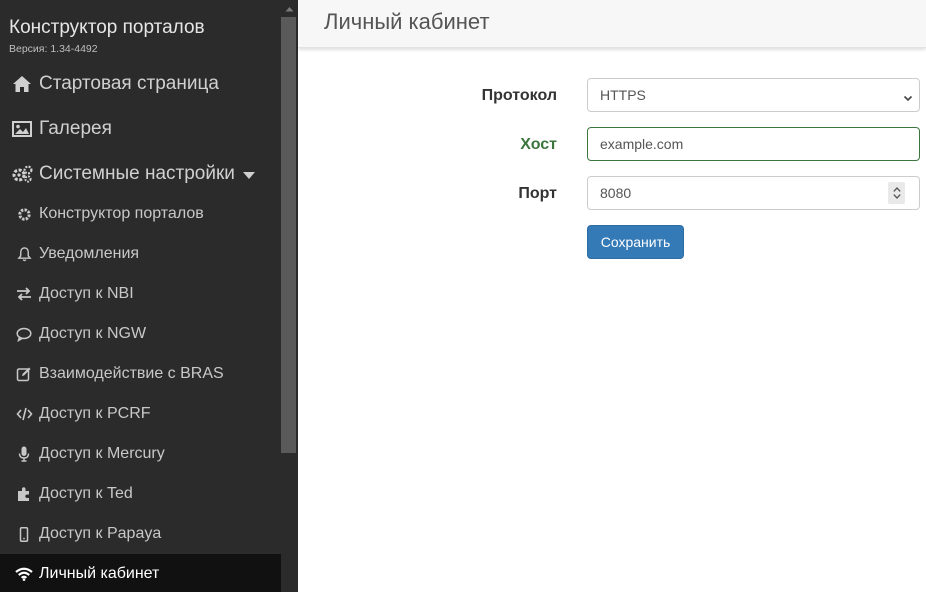 The height and width of the screenshot is (592, 926). I want to click on comment-icon, so click(24, 334).